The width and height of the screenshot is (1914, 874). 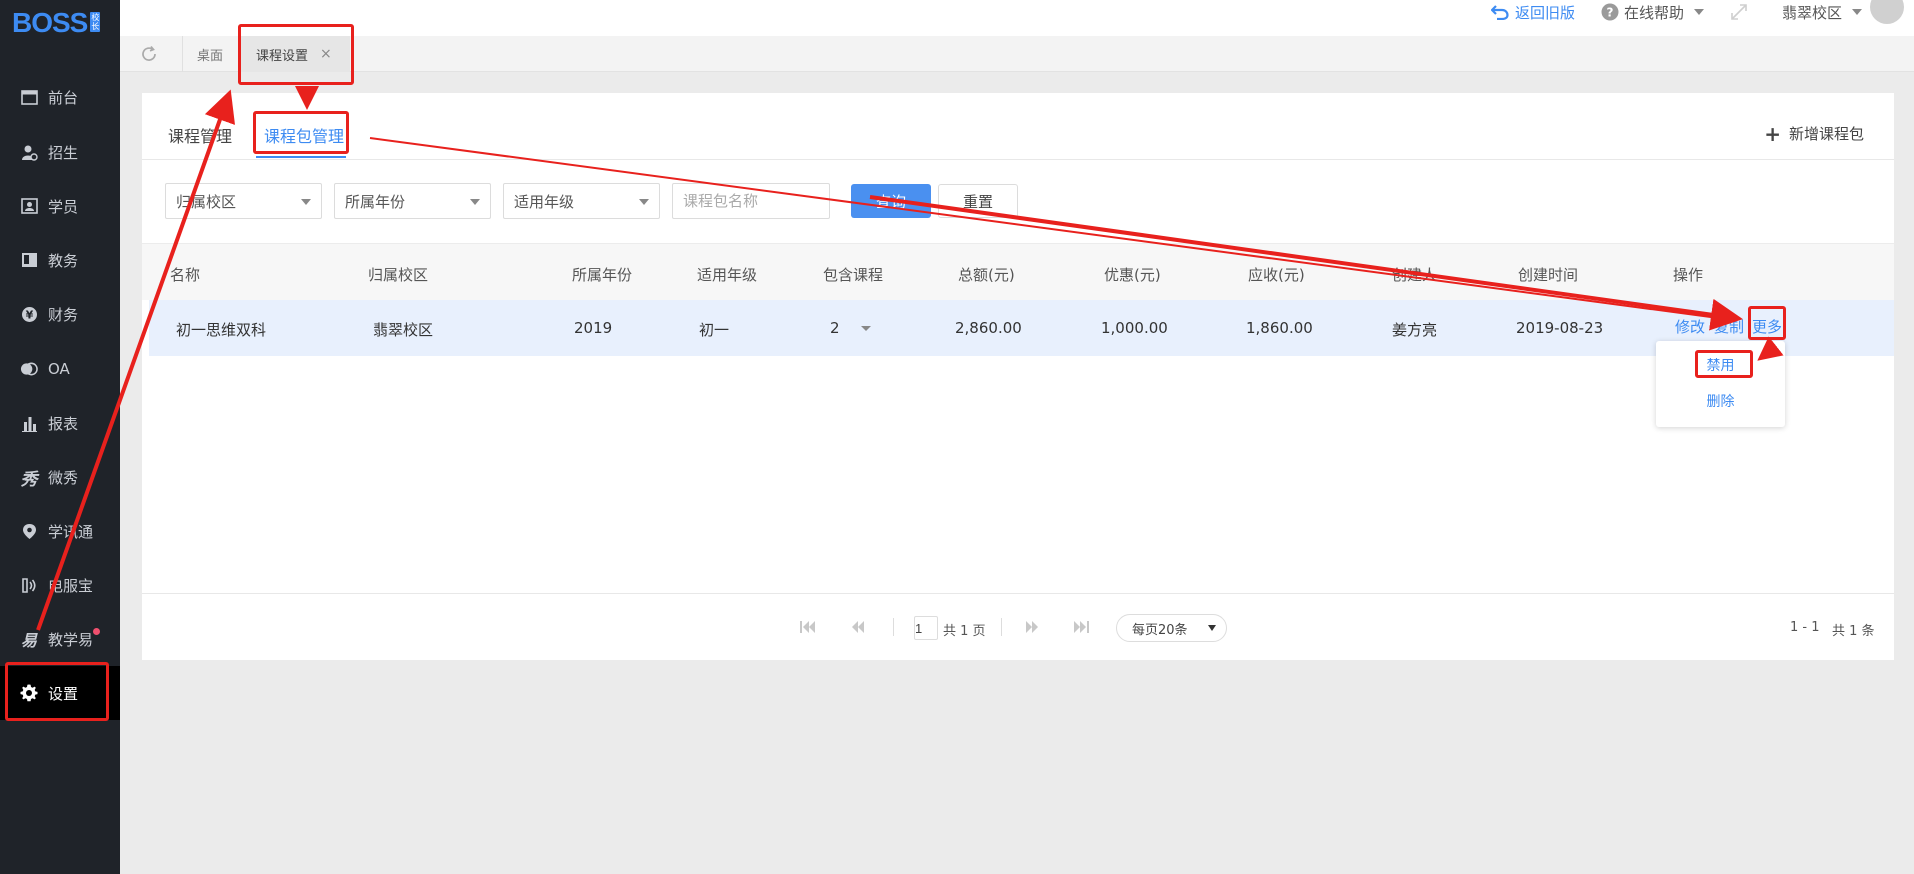 What do you see at coordinates (29, 585) in the screenshot?
I see `phone-wave-icon` at bounding box center [29, 585].